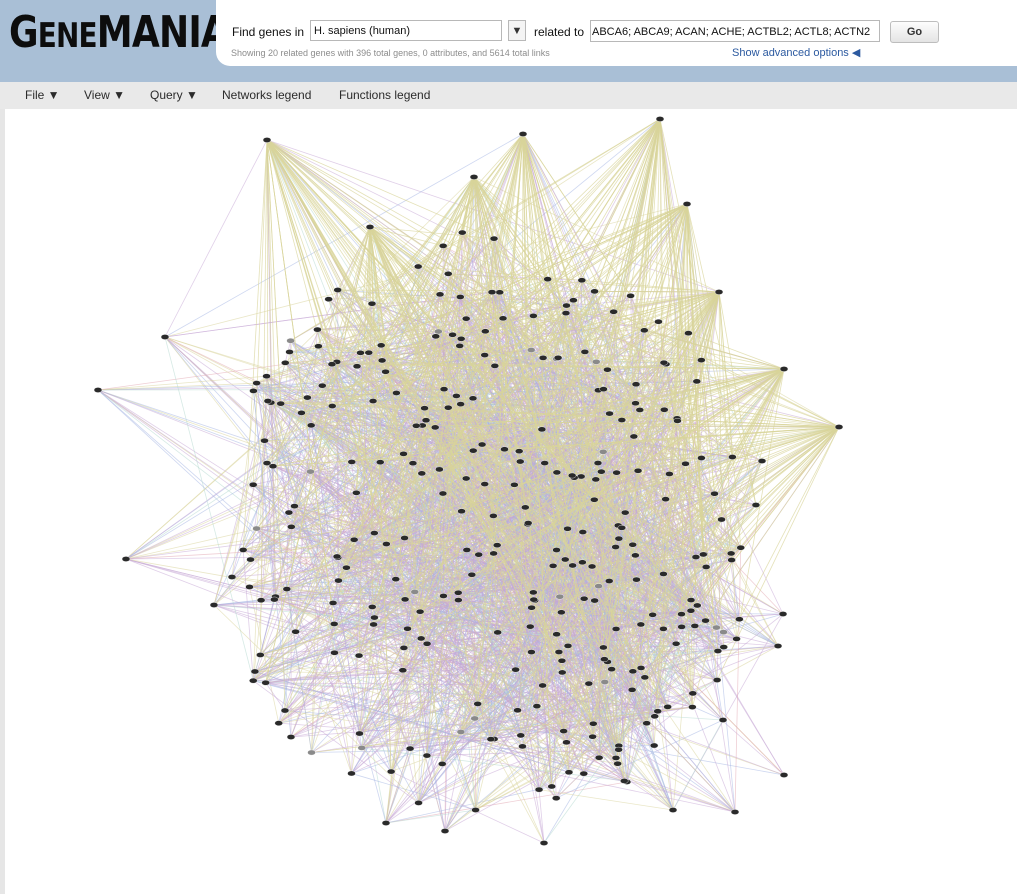  I want to click on go-button: Go, so click(914, 32).